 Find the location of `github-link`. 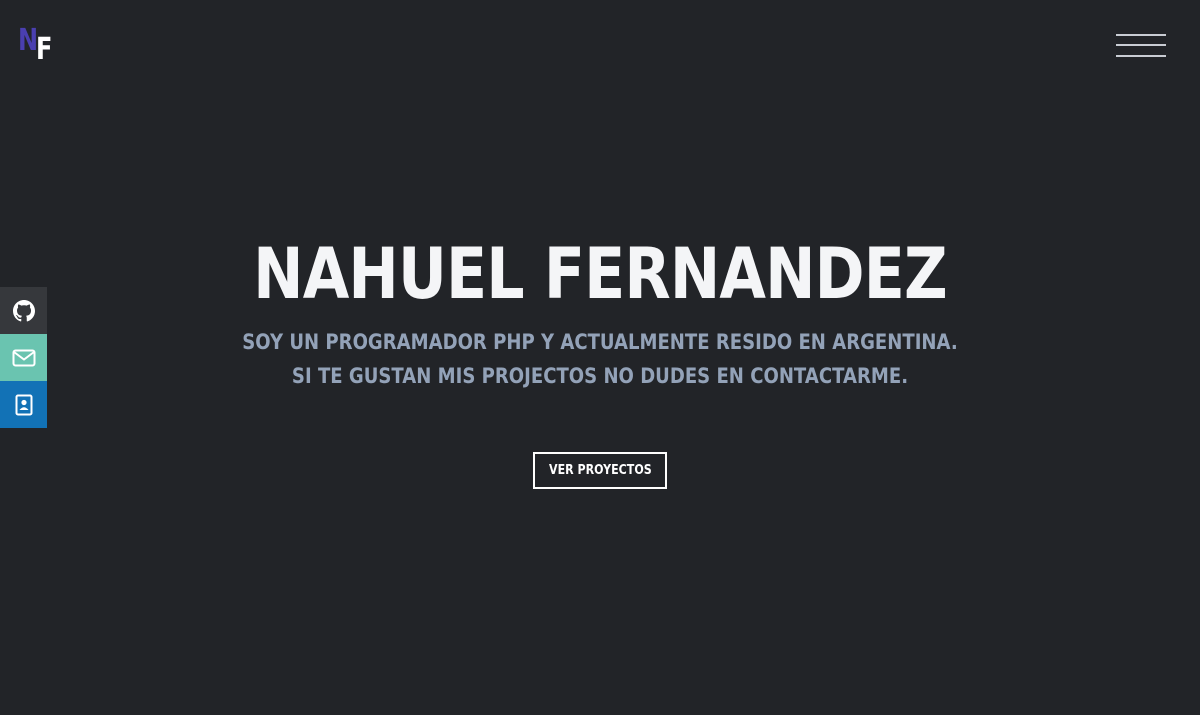

github-link is located at coordinates (23, 310).